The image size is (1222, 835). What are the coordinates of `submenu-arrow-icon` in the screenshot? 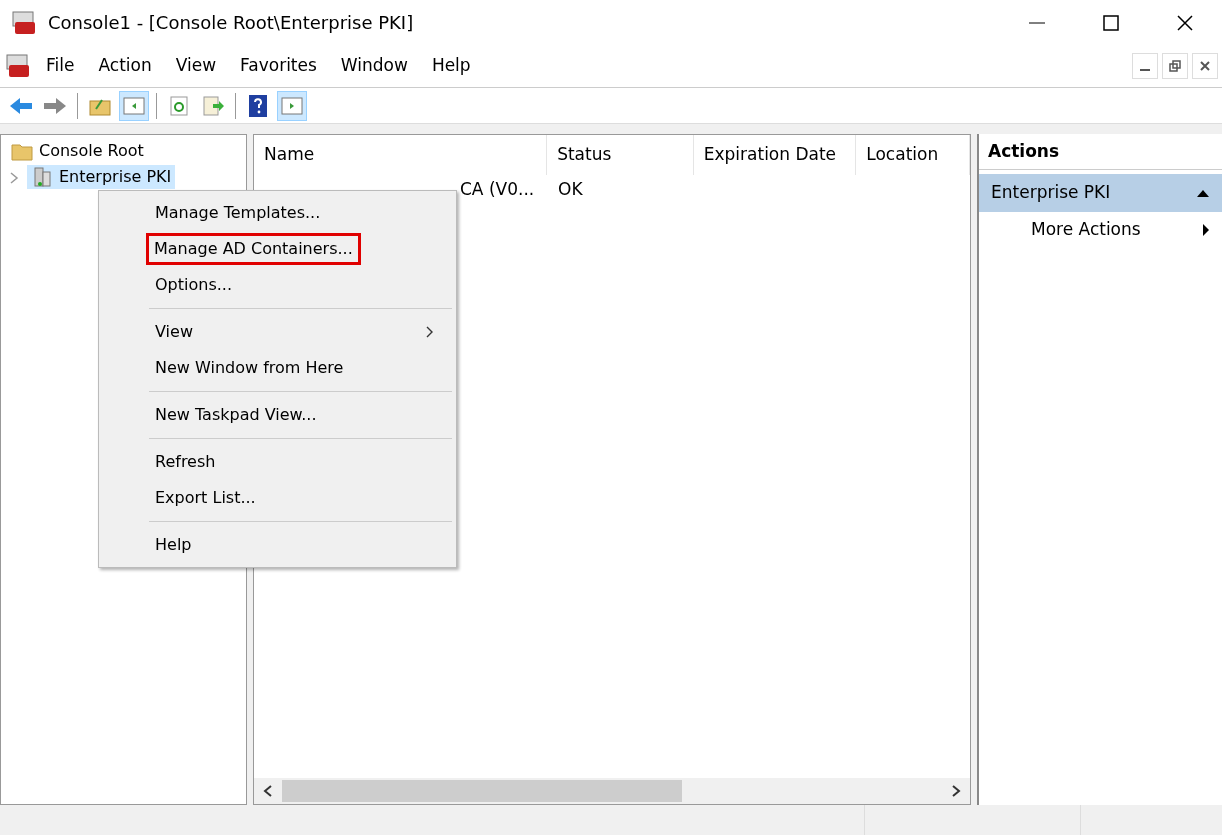 It's located at (1206, 230).